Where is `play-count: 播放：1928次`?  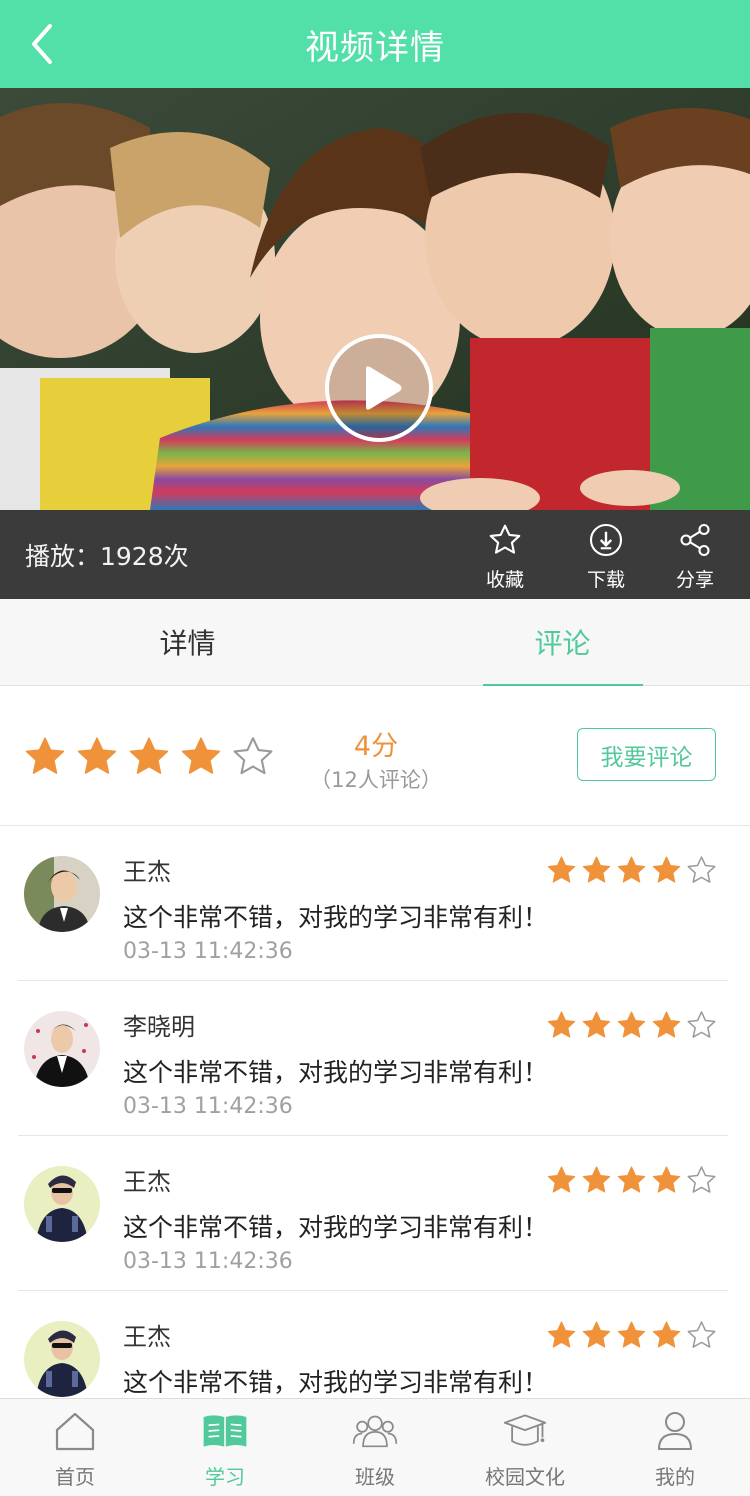
play-count: 播放：1928次 is located at coordinates (107, 556).